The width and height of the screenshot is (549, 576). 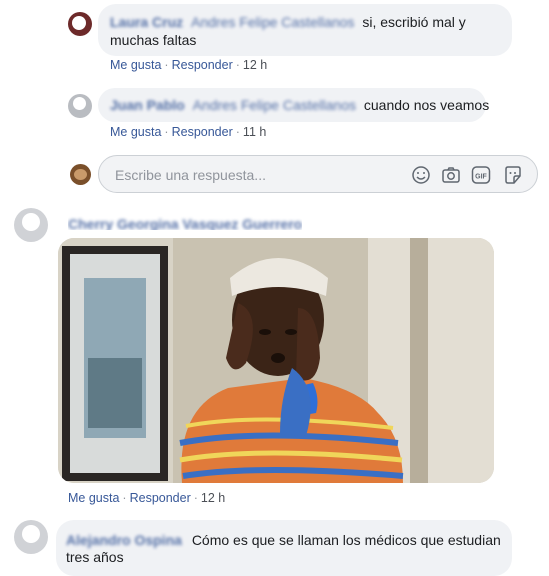 I want to click on reply-box: GIF, so click(x=318, y=174).